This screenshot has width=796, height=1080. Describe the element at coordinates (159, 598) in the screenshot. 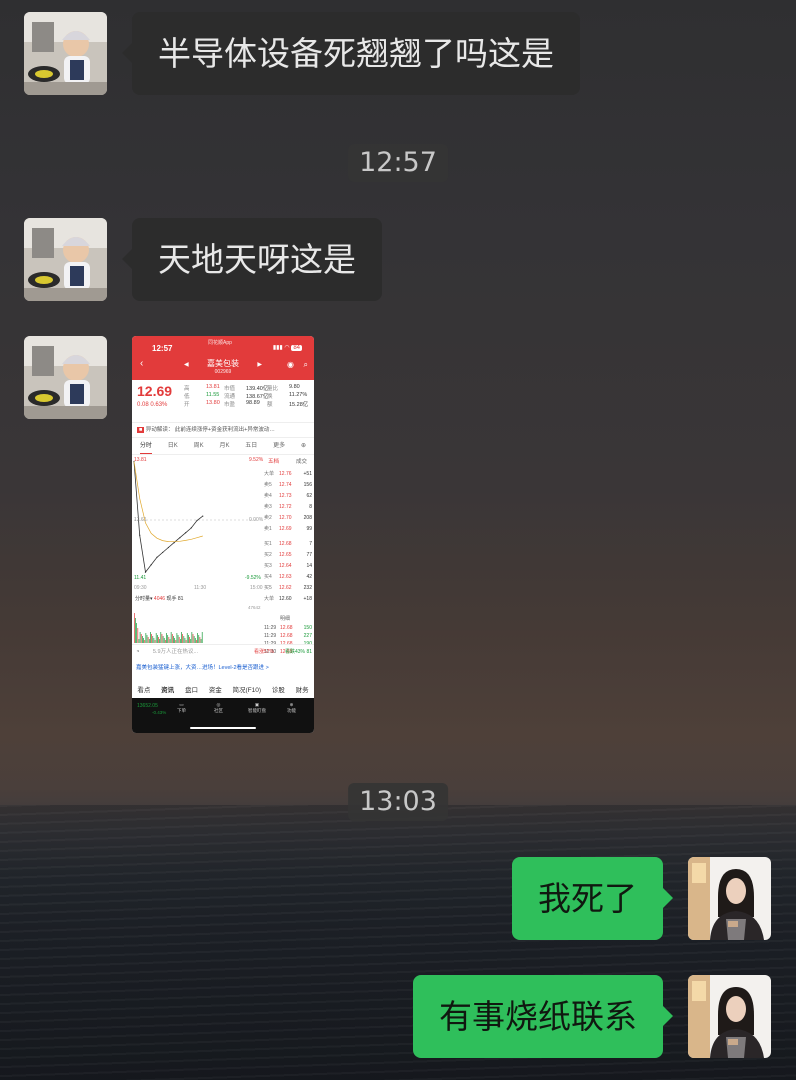

I see `volume-label: 分时量▾ 4046 现手 81` at that location.